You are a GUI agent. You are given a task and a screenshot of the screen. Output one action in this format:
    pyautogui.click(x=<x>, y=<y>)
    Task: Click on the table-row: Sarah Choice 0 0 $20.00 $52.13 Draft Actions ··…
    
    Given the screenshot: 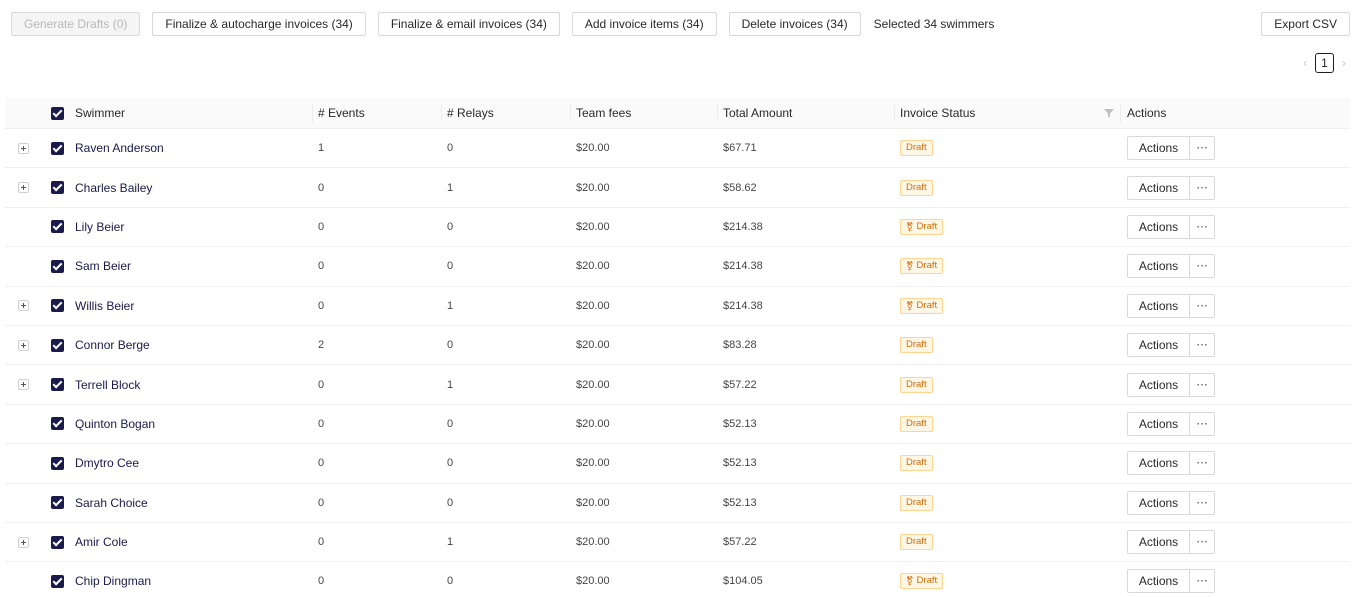 What is the action you would take?
    pyautogui.click(x=677, y=503)
    